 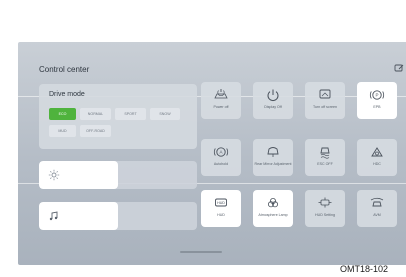 What do you see at coordinates (377, 208) in the screenshot?
I see `avm-tile: AVM` at bounding box center [377, 208].